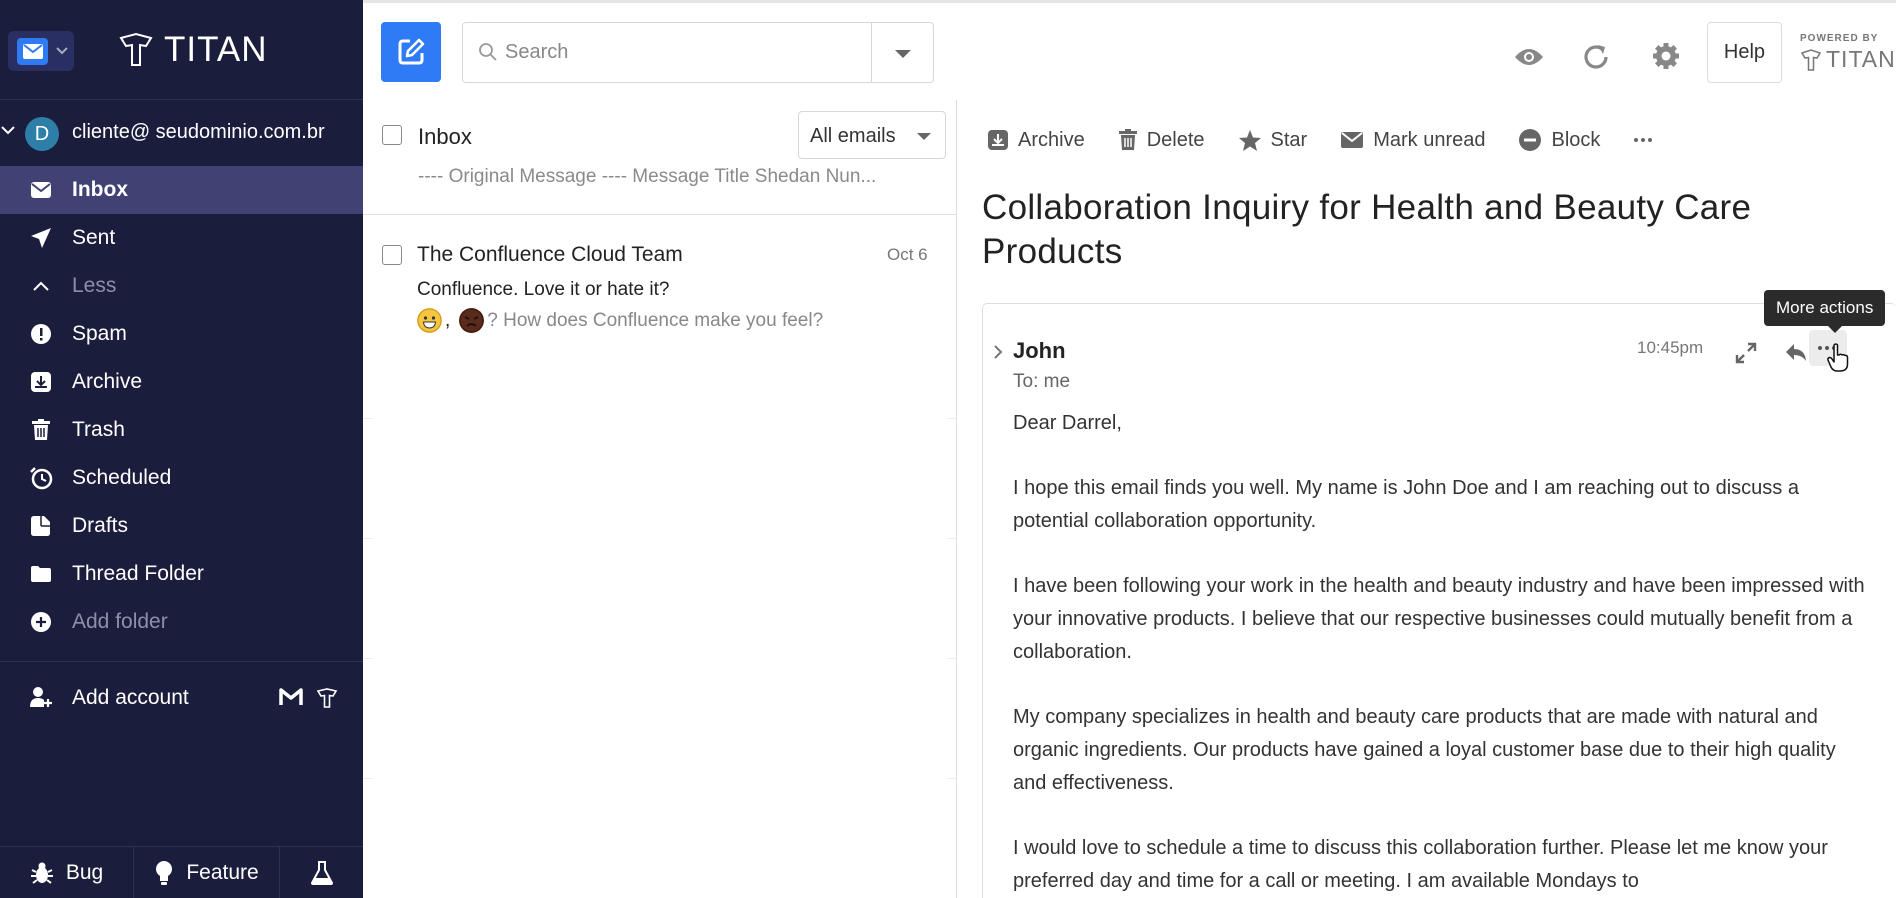  Describe the element at coordinates (1249, 140) in the screenshot. I see `star-icon` at that location.